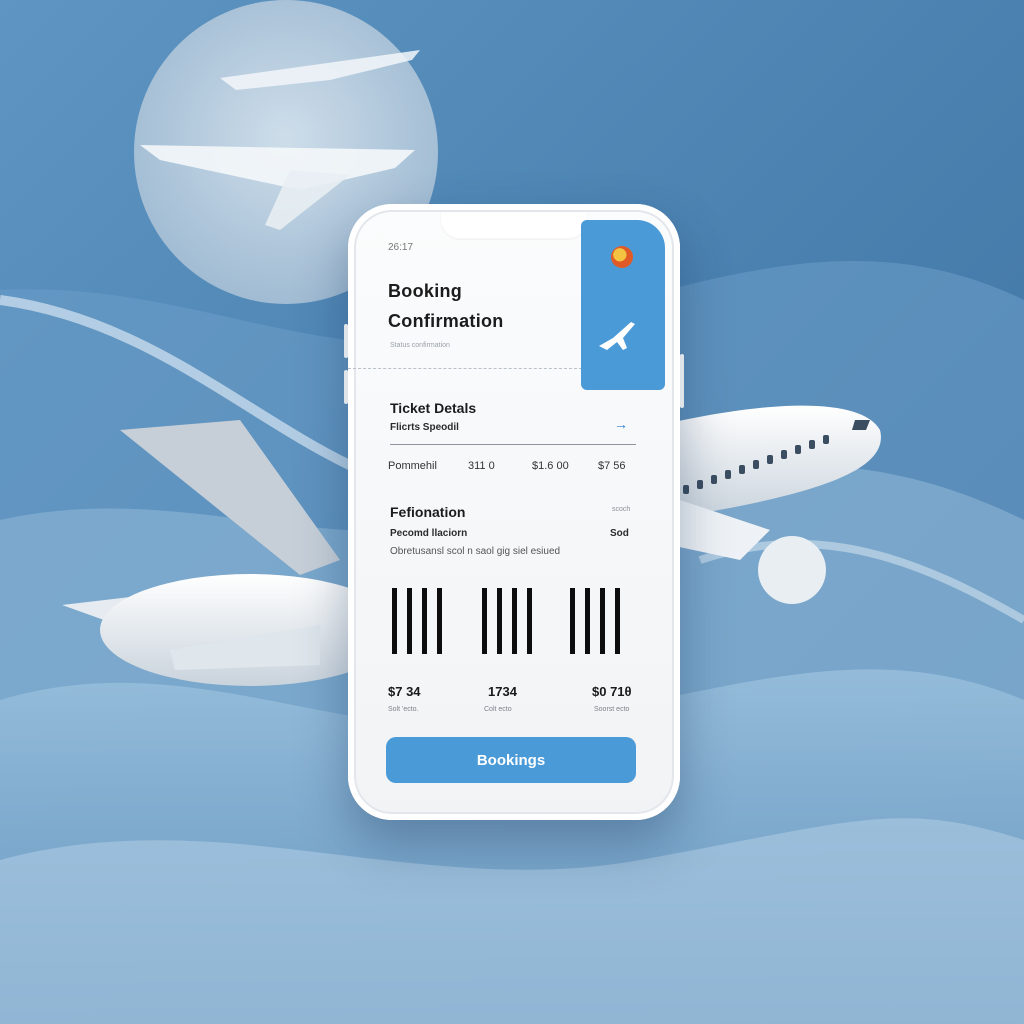  What do you see at coordinates (465, 368) in the screenshot?
I see `perforation-divider` at bounding box center [465, 368].